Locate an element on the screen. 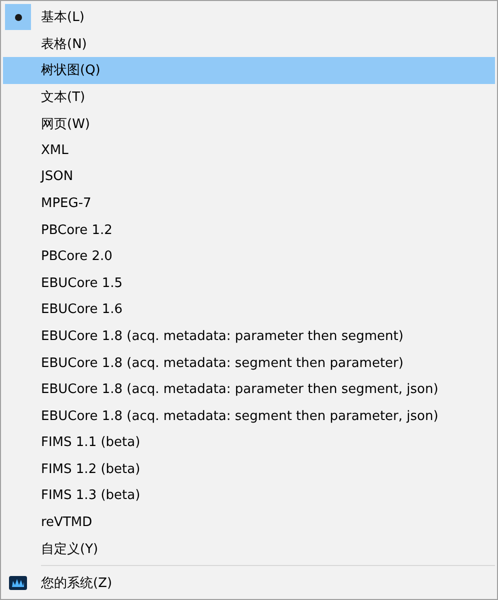  menu-item: EBUCore 1.8 (acq. metadata: segment then parameter, json) is located at coordinates (249, 416).